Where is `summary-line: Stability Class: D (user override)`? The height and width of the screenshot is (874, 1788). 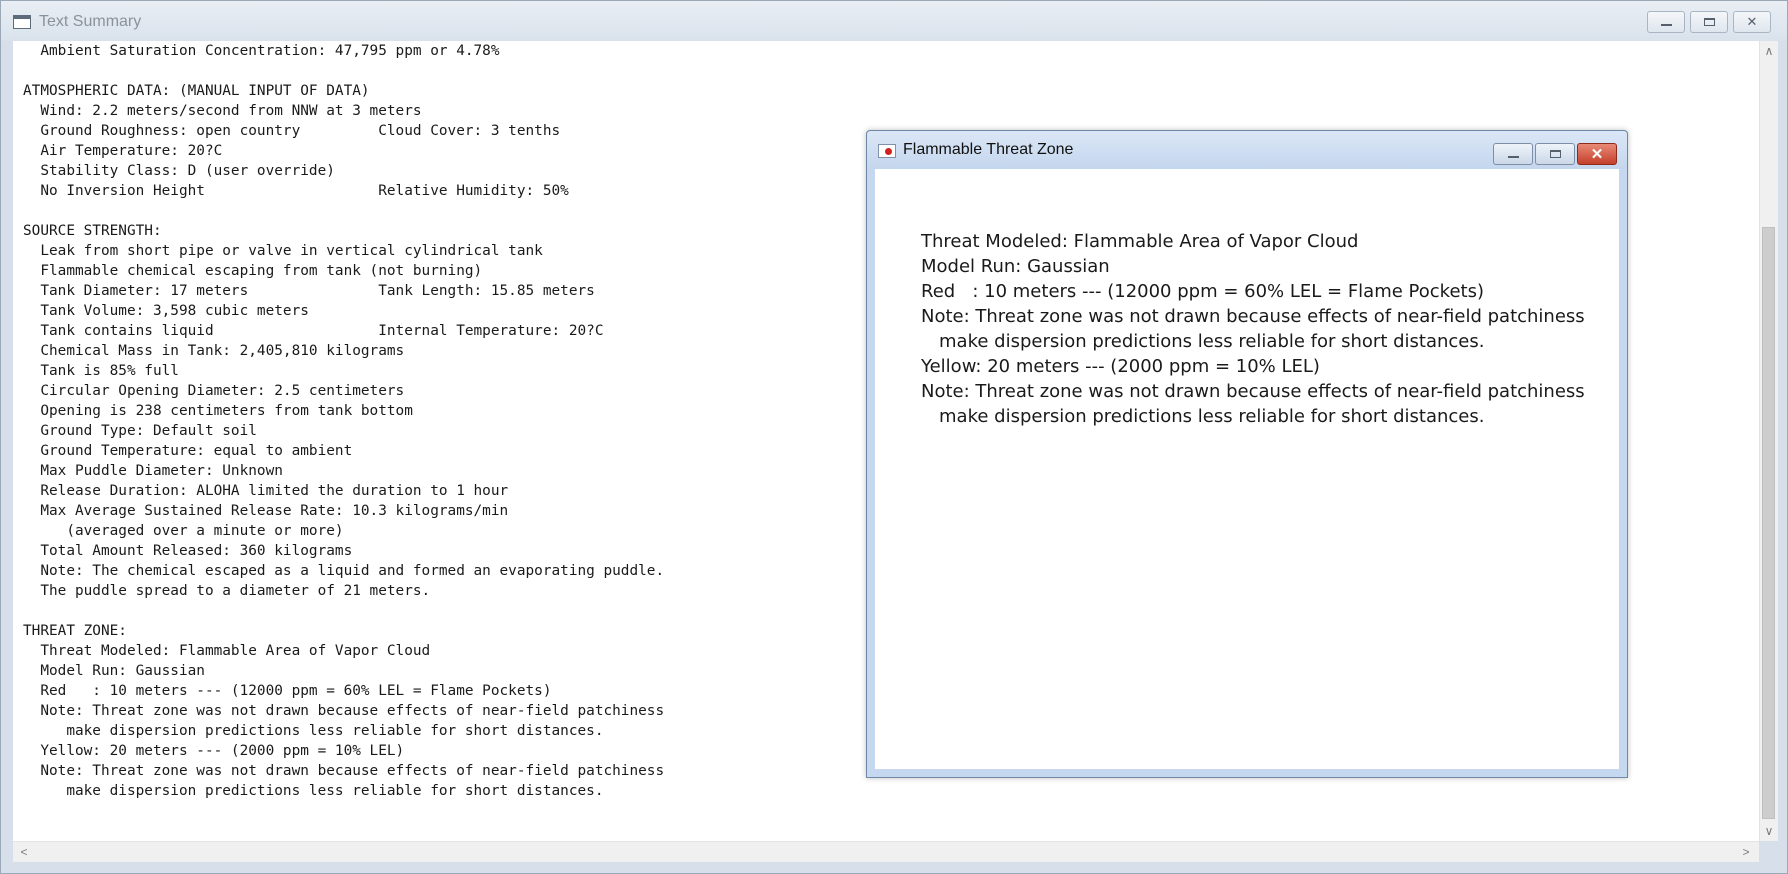 summary-line: Stability Class: D (user override) is located at coordinates (179, 171).